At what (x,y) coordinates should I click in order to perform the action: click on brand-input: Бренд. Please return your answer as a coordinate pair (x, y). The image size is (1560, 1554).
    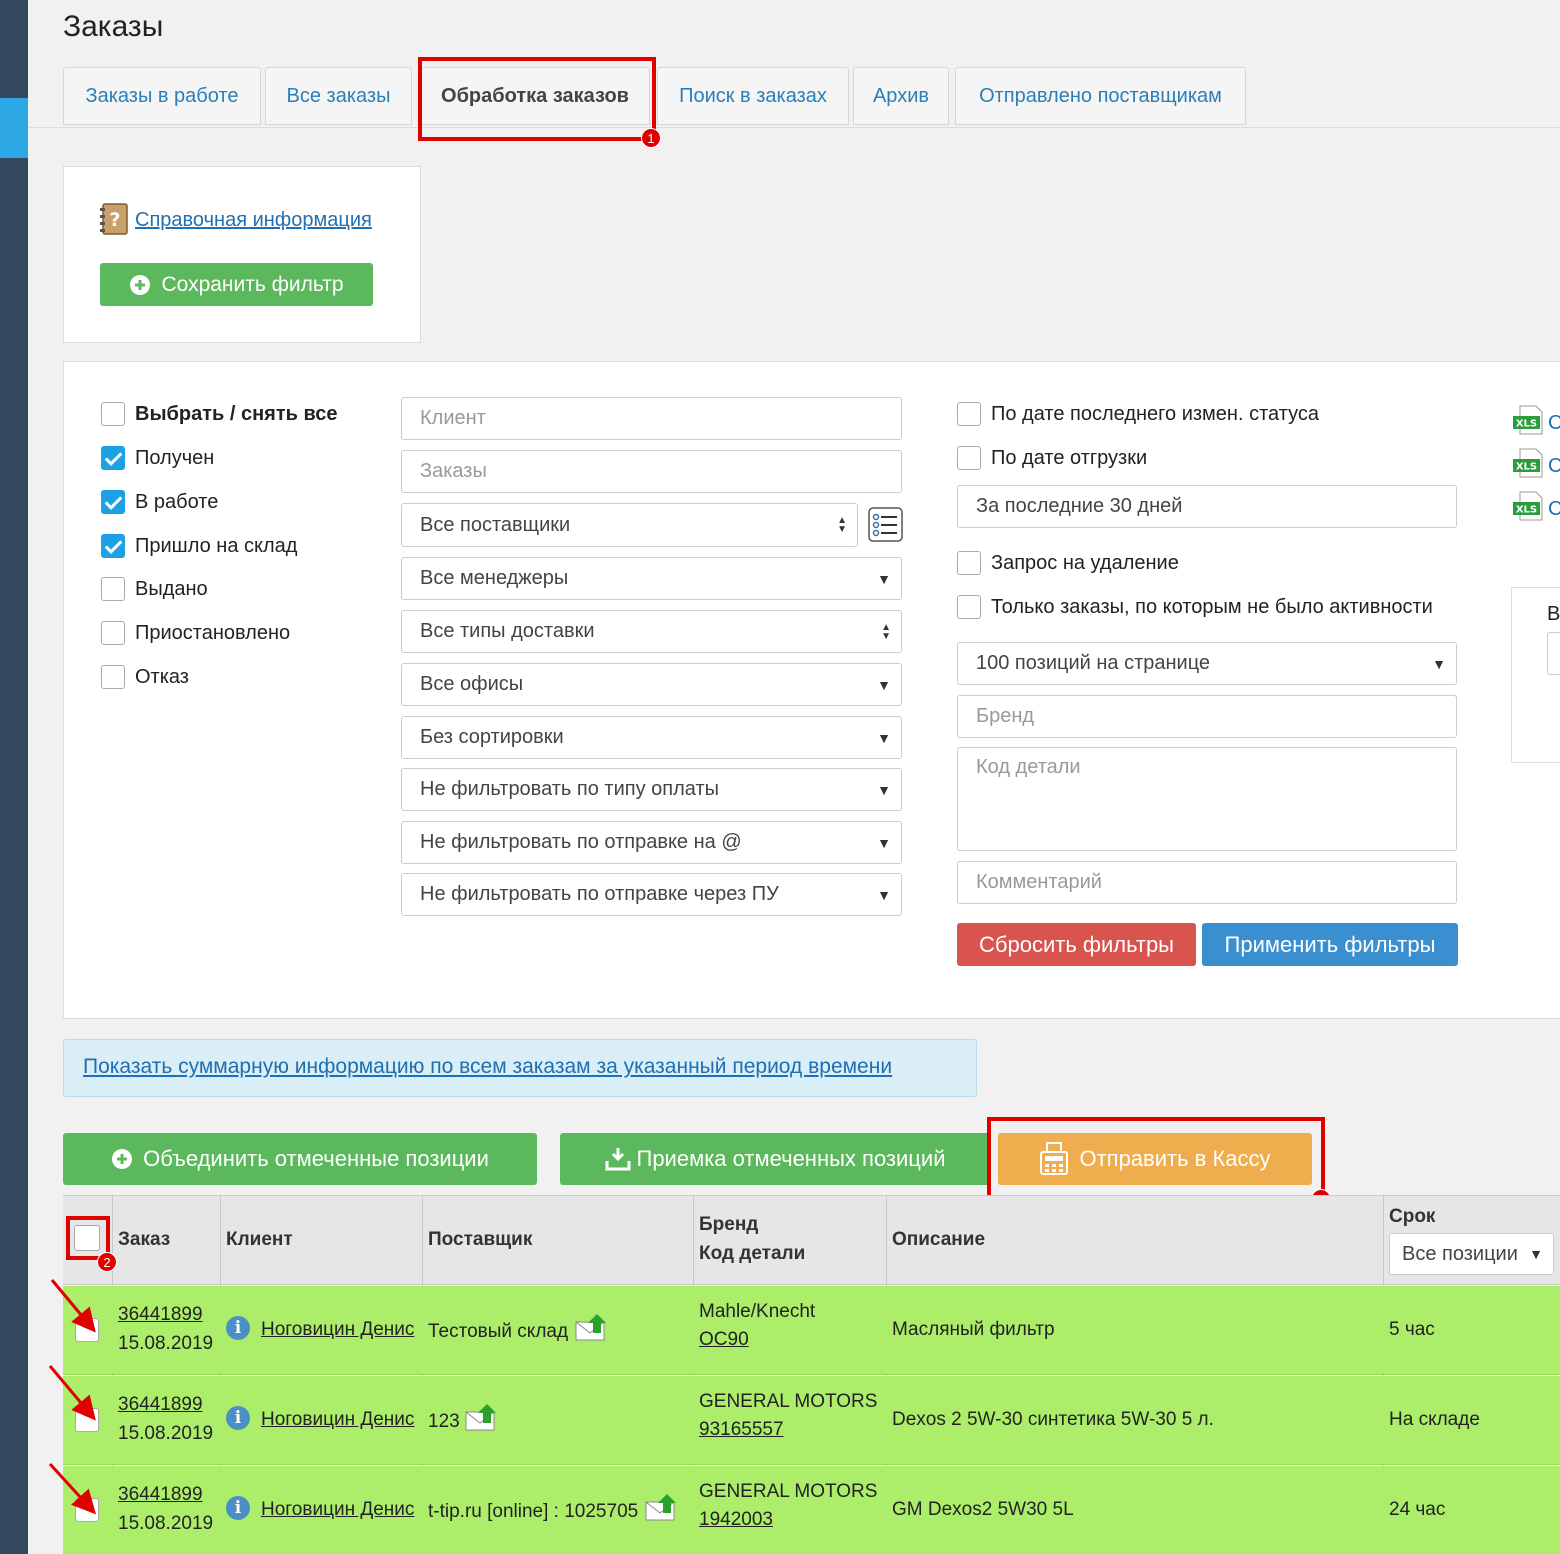
    Looking at the image, I should click on (1207, 716).